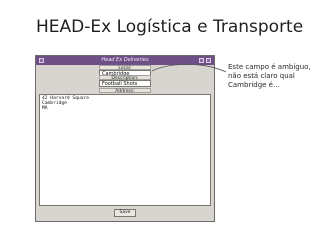 The image size is (320, 240). What do you see at coordinates (125, 91) in the screenshot?
I see `address-label: Address:` at bounding box center [125, 91].